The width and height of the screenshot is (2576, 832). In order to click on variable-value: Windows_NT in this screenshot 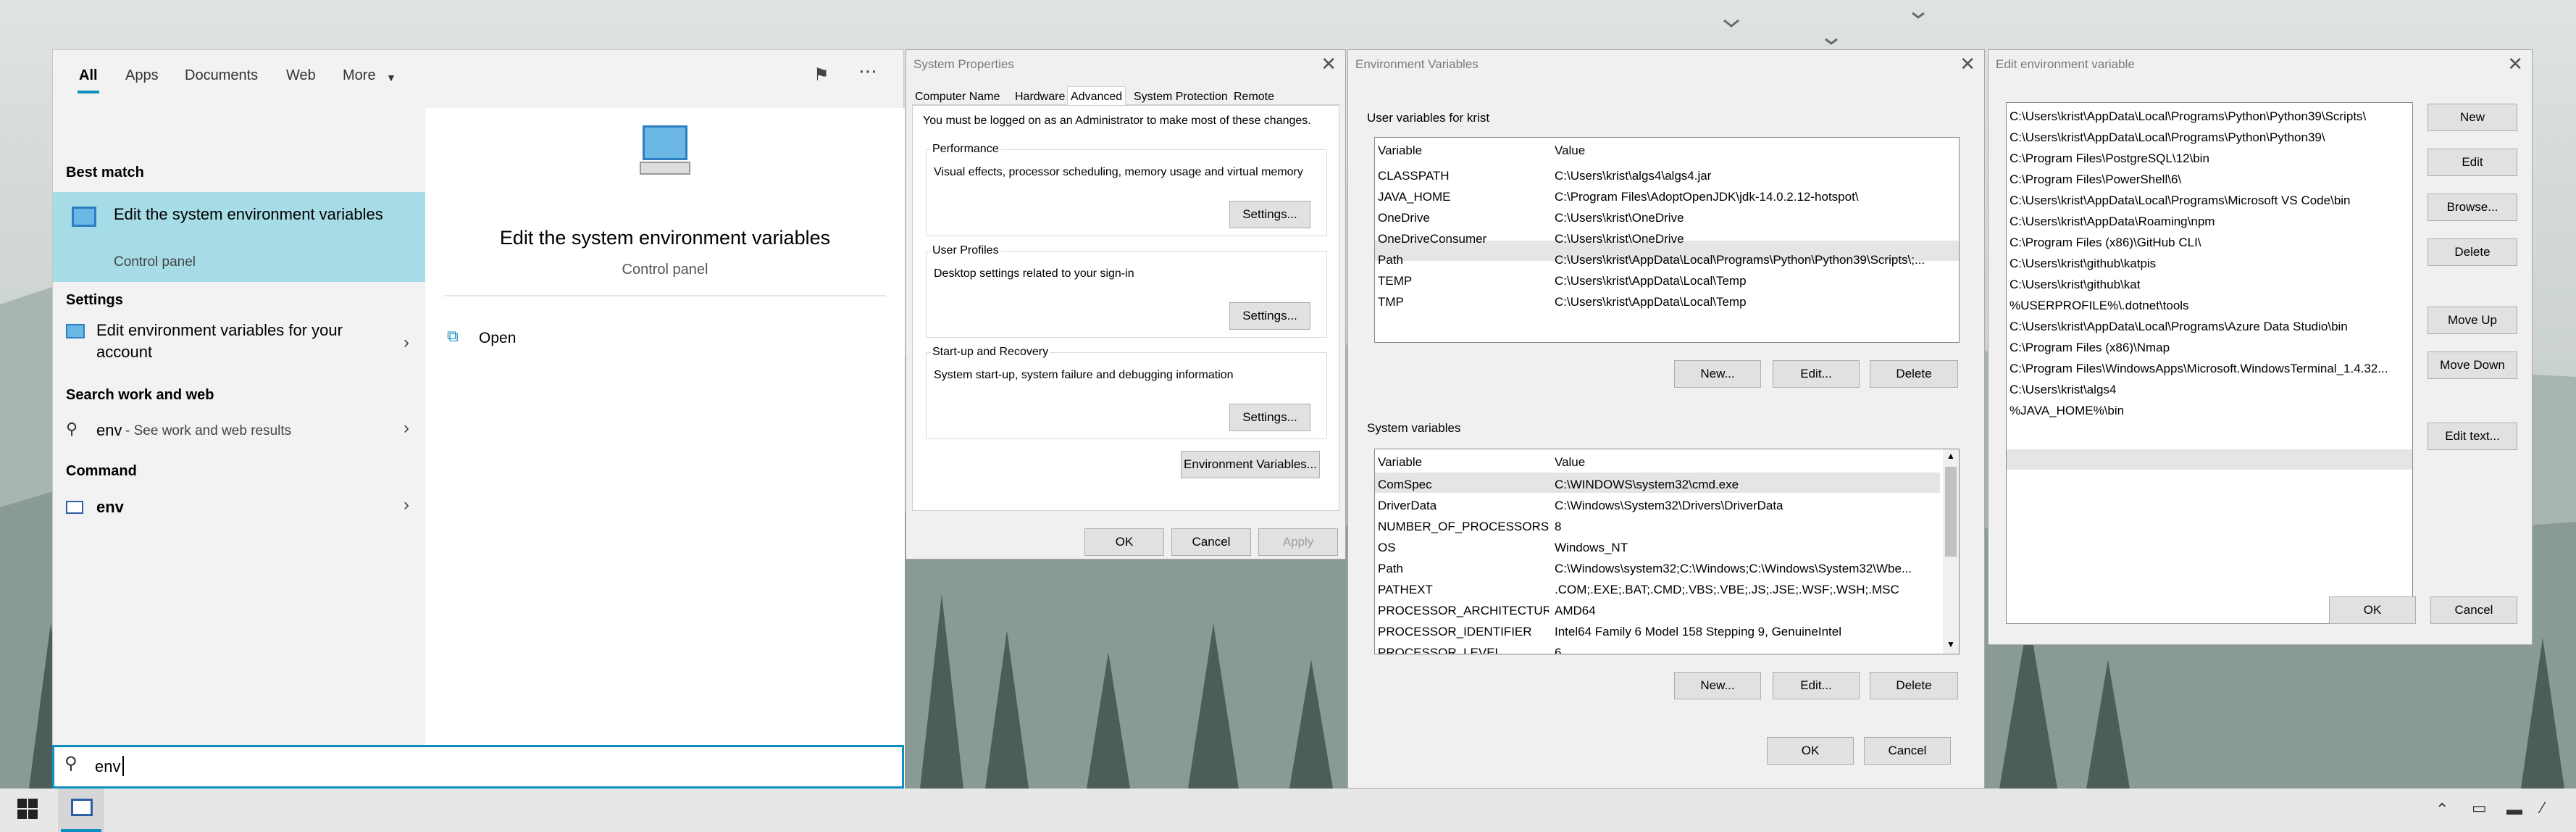, I will do `click(1591, 547)`.